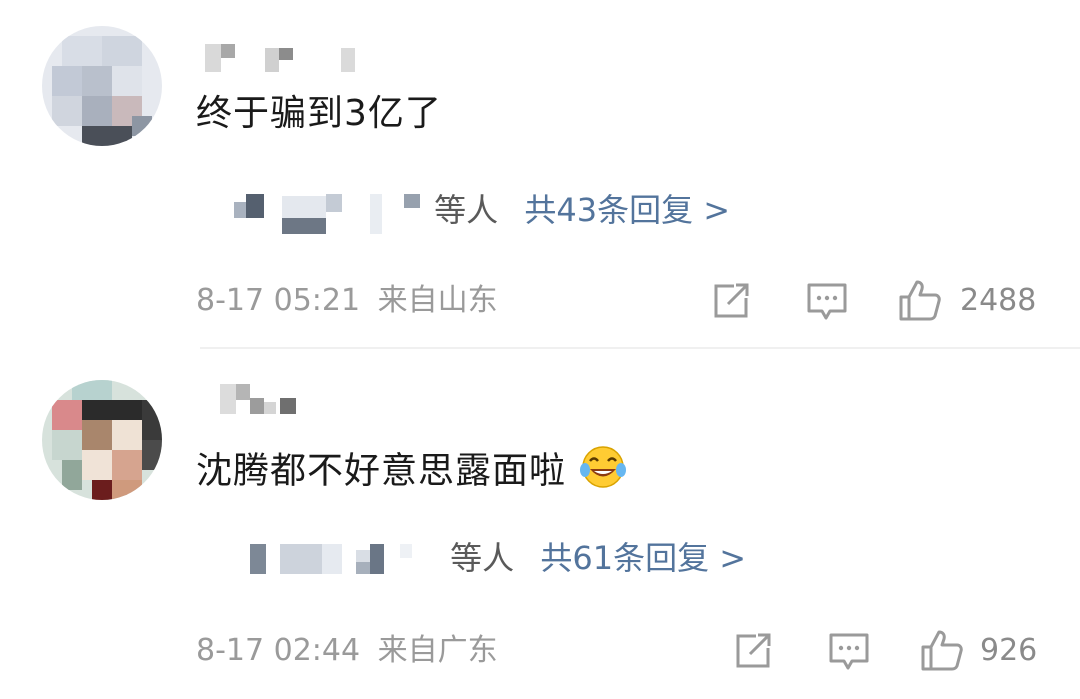 Image resolution: width=1080 pixels, height=699 pixels. I want to click on like-count: 926, so click(1009, 650).